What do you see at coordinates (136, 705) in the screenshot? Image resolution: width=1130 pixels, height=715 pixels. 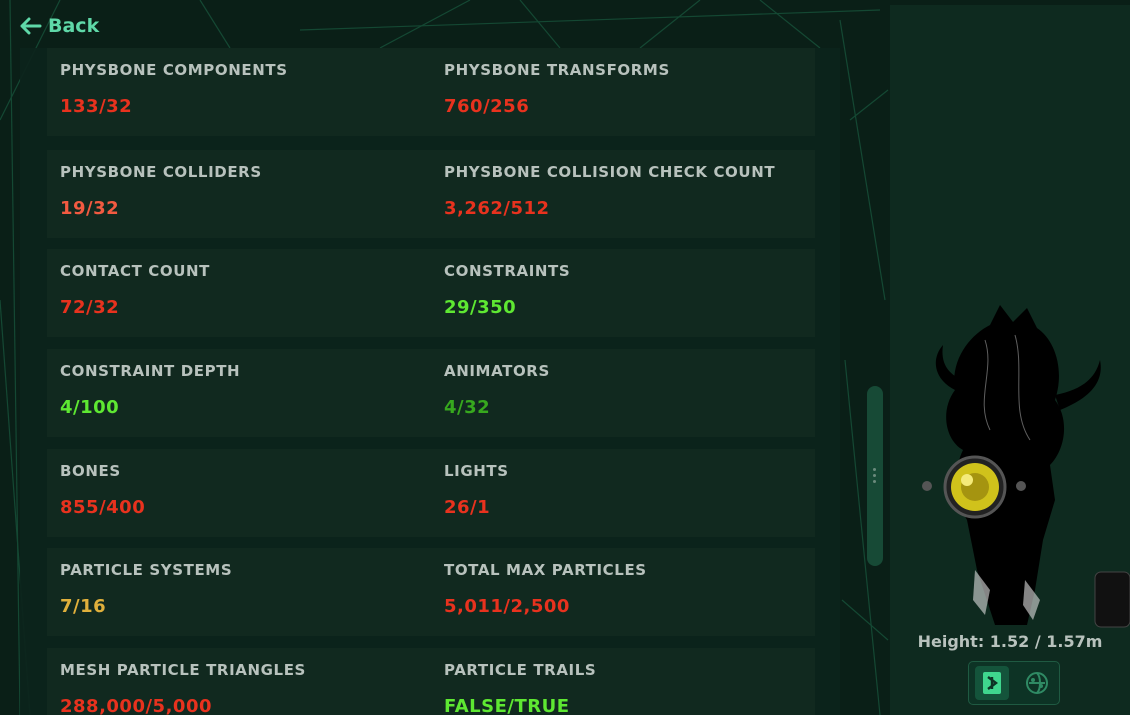 I see `stat-value: 288,000/5,000` at bounding box center [136, 705].